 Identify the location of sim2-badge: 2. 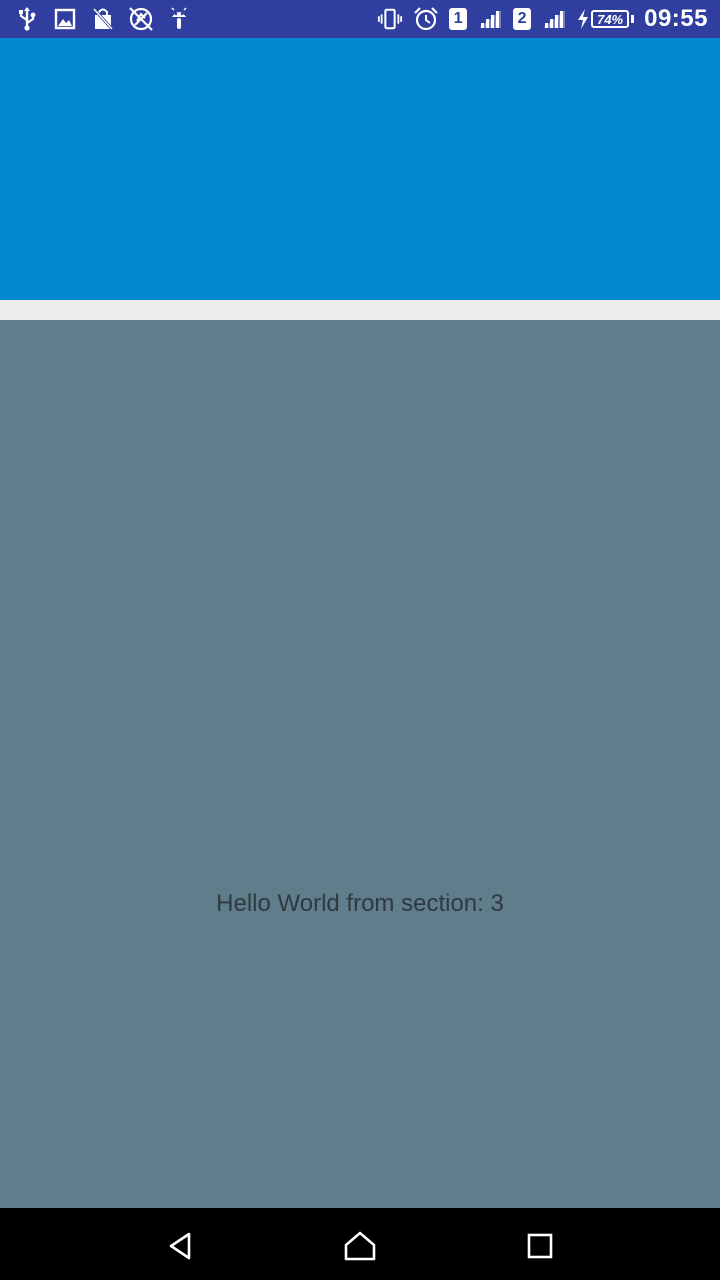
(522, 19).